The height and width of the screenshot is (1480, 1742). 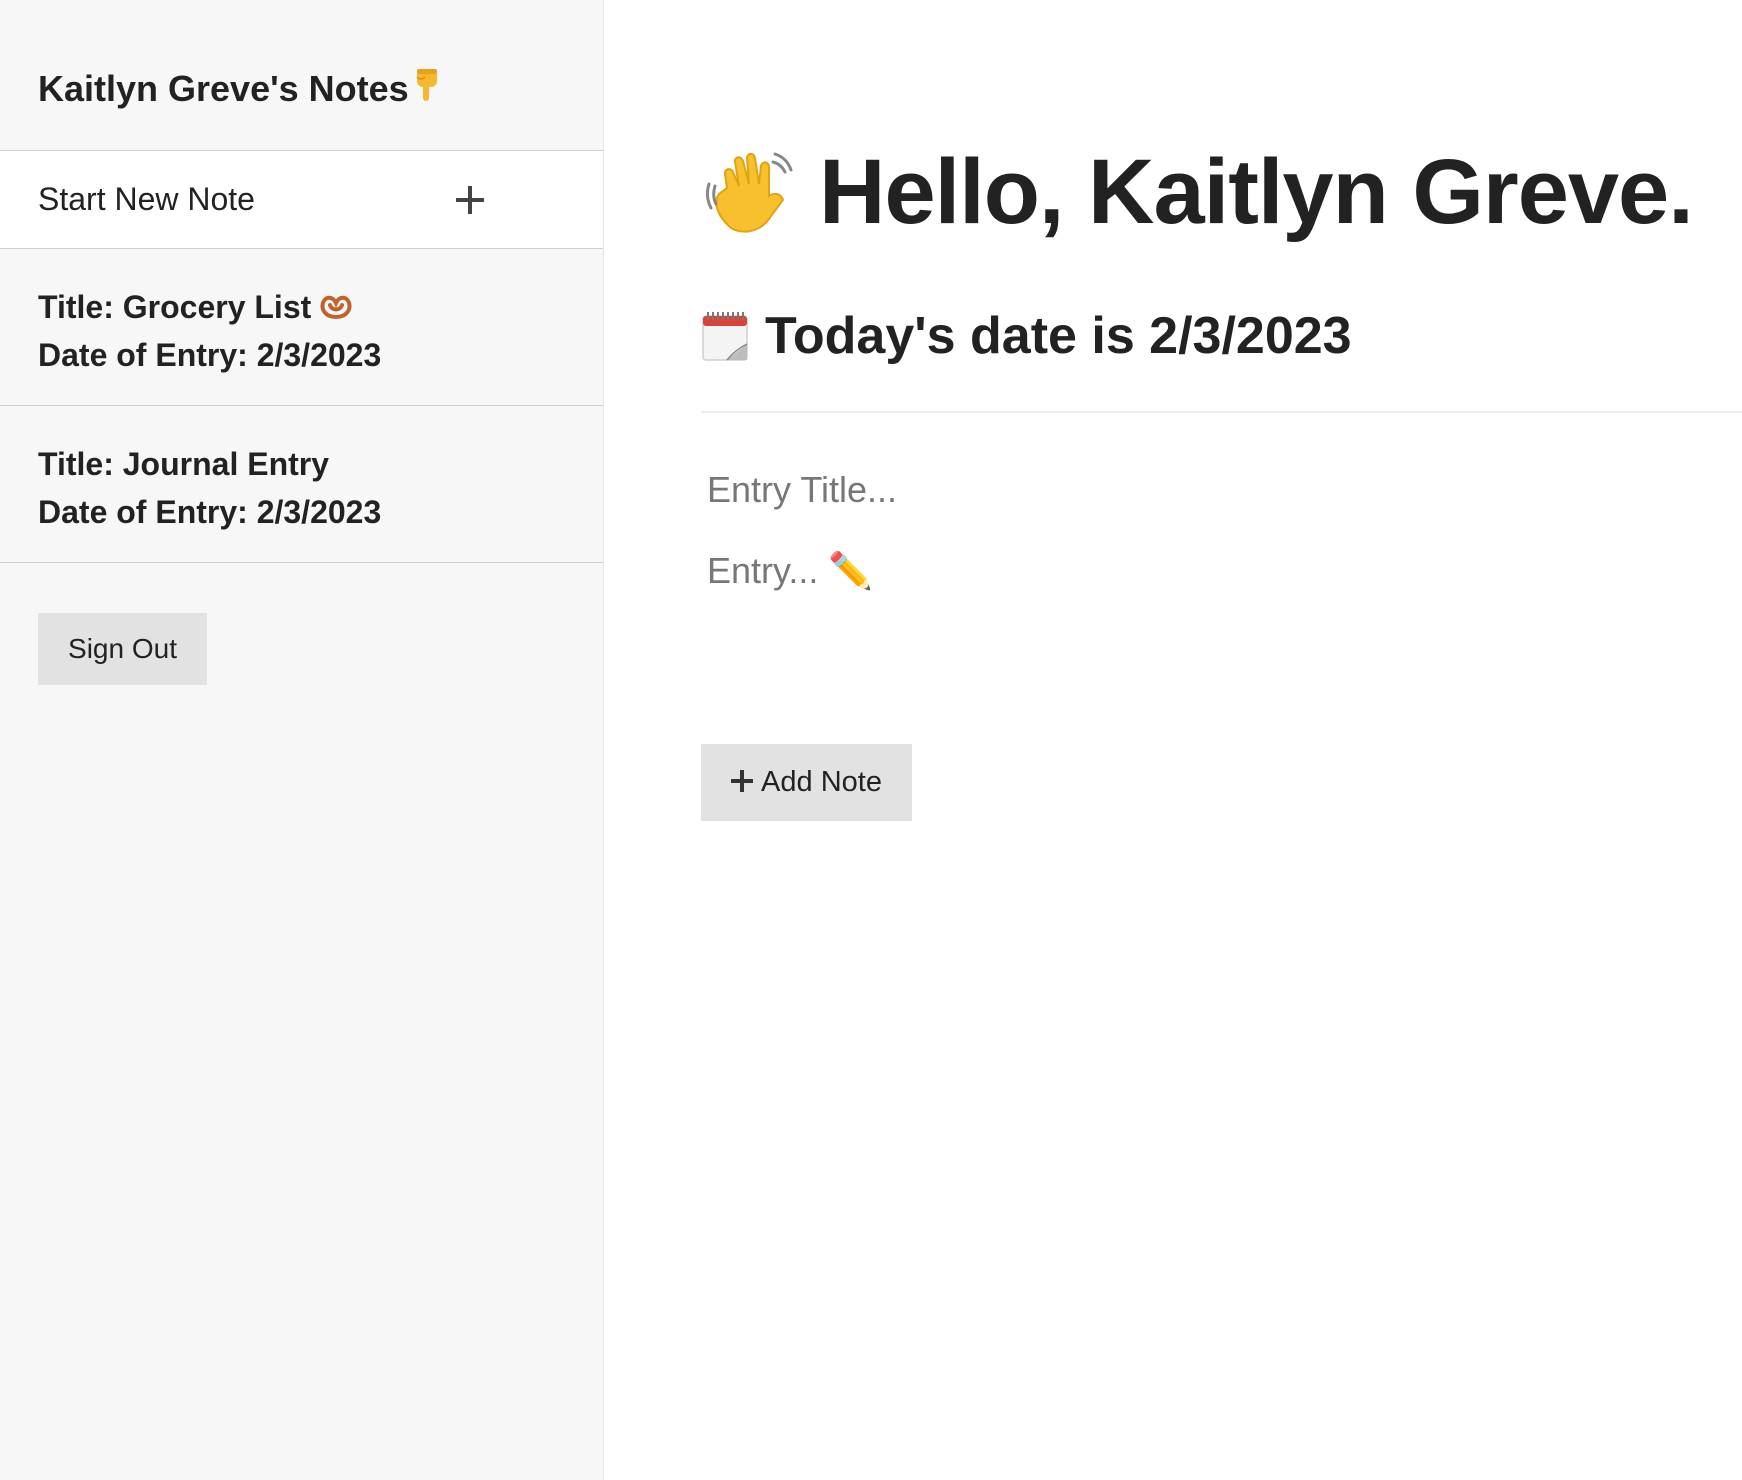 What do you see at coordinates (1154, 622) in the screenshot?
I see `entry-textarea` at bounding box center [1154, 622].